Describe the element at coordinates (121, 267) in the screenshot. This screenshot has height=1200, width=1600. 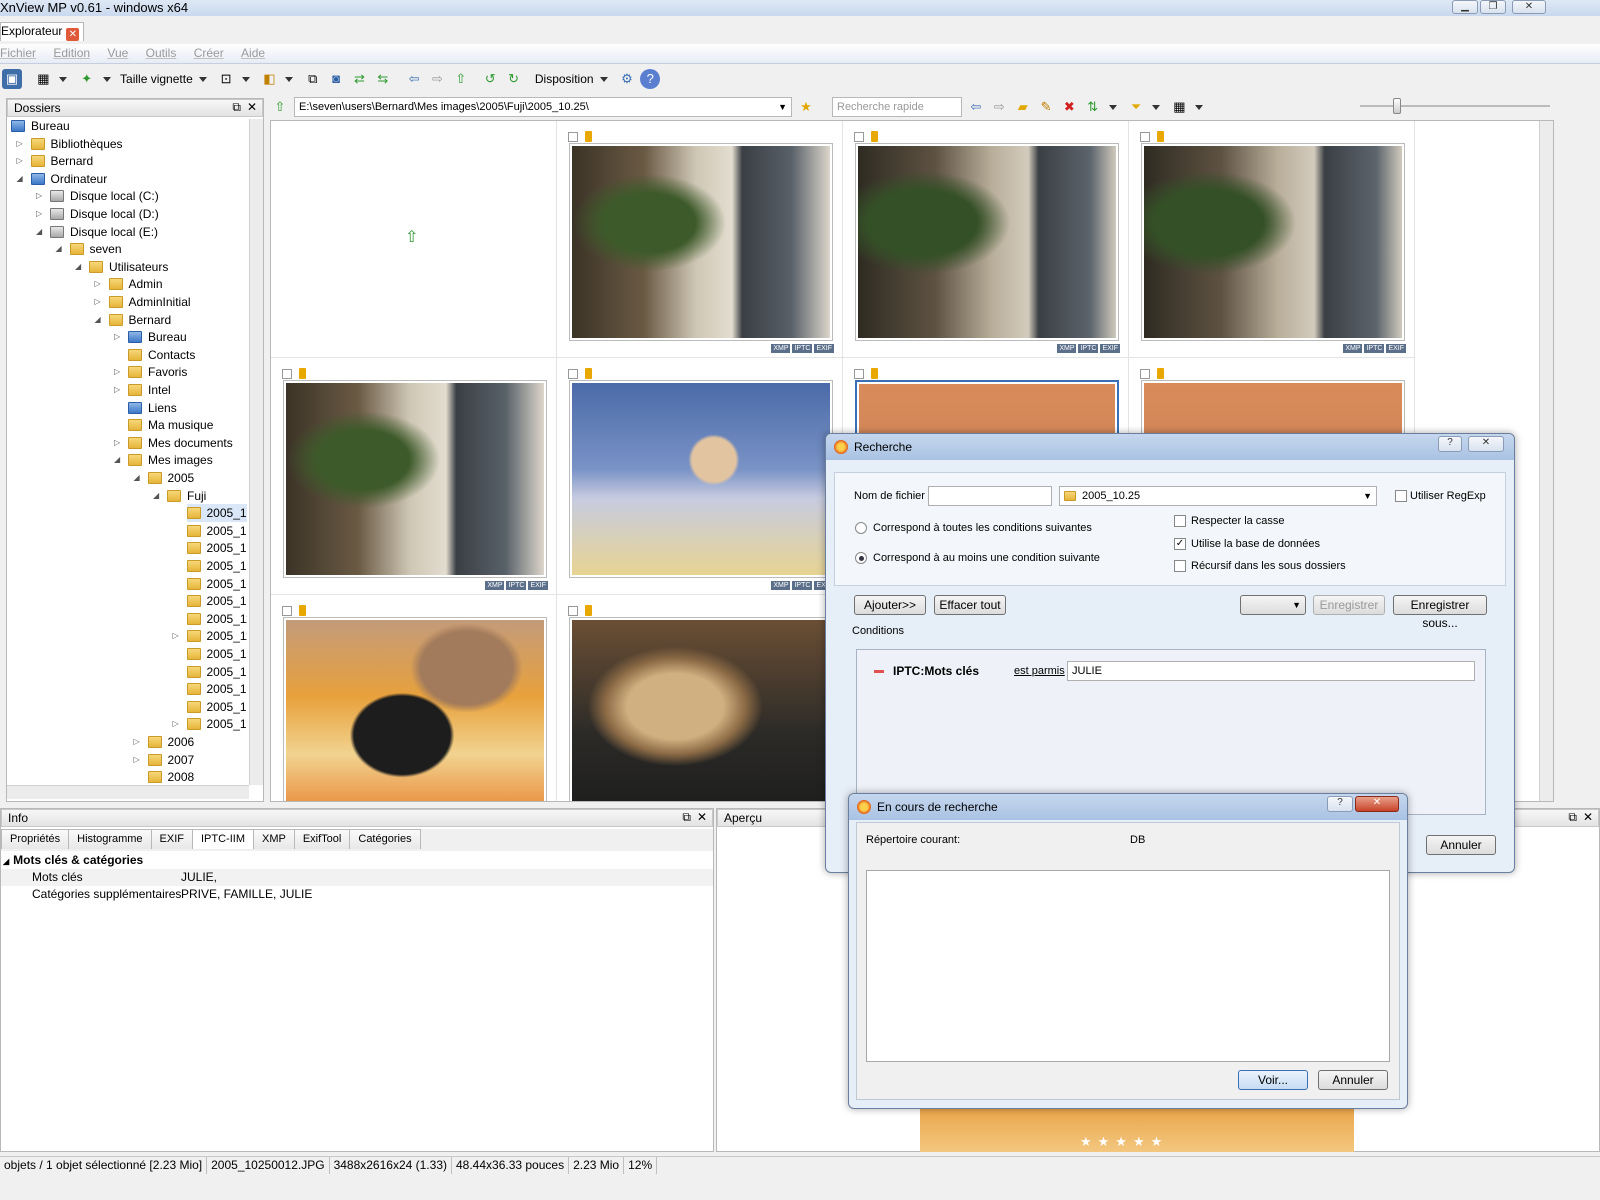
I see `tree-item: ◢ Utilisateurs` at that location.